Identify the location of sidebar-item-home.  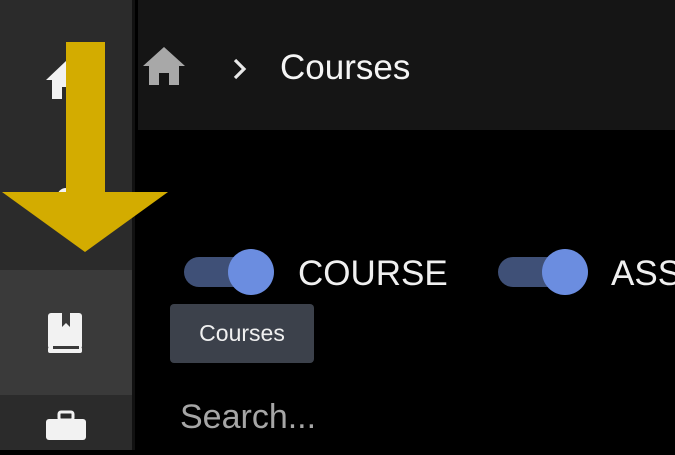
(66, 80).